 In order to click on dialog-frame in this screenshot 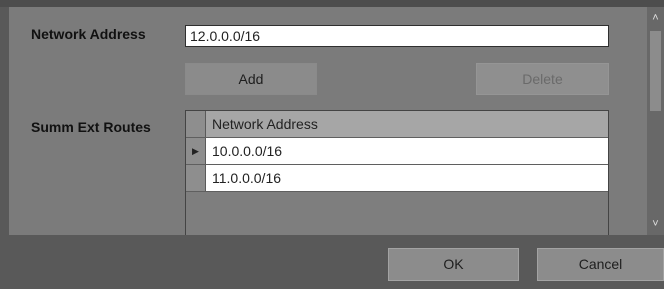, I will do `click(332, 3)`.